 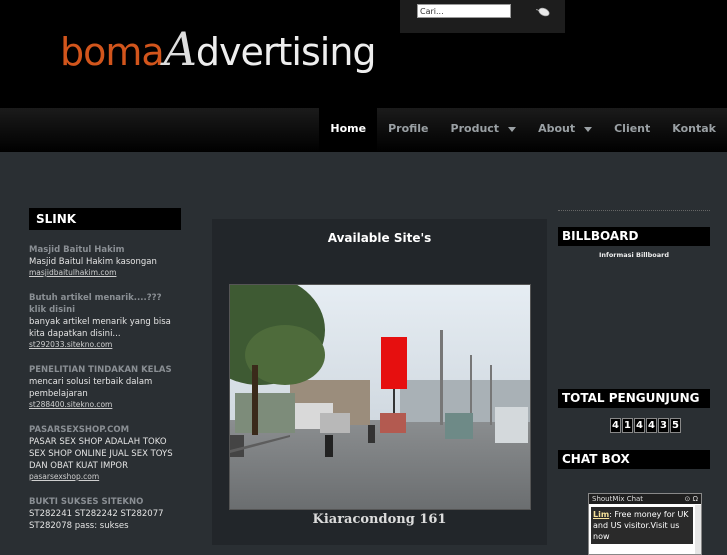 What do you see at coordinates (379, 238) in the screenshot?
I see `page-title: Available Site's` at bounding box center [379, 238].